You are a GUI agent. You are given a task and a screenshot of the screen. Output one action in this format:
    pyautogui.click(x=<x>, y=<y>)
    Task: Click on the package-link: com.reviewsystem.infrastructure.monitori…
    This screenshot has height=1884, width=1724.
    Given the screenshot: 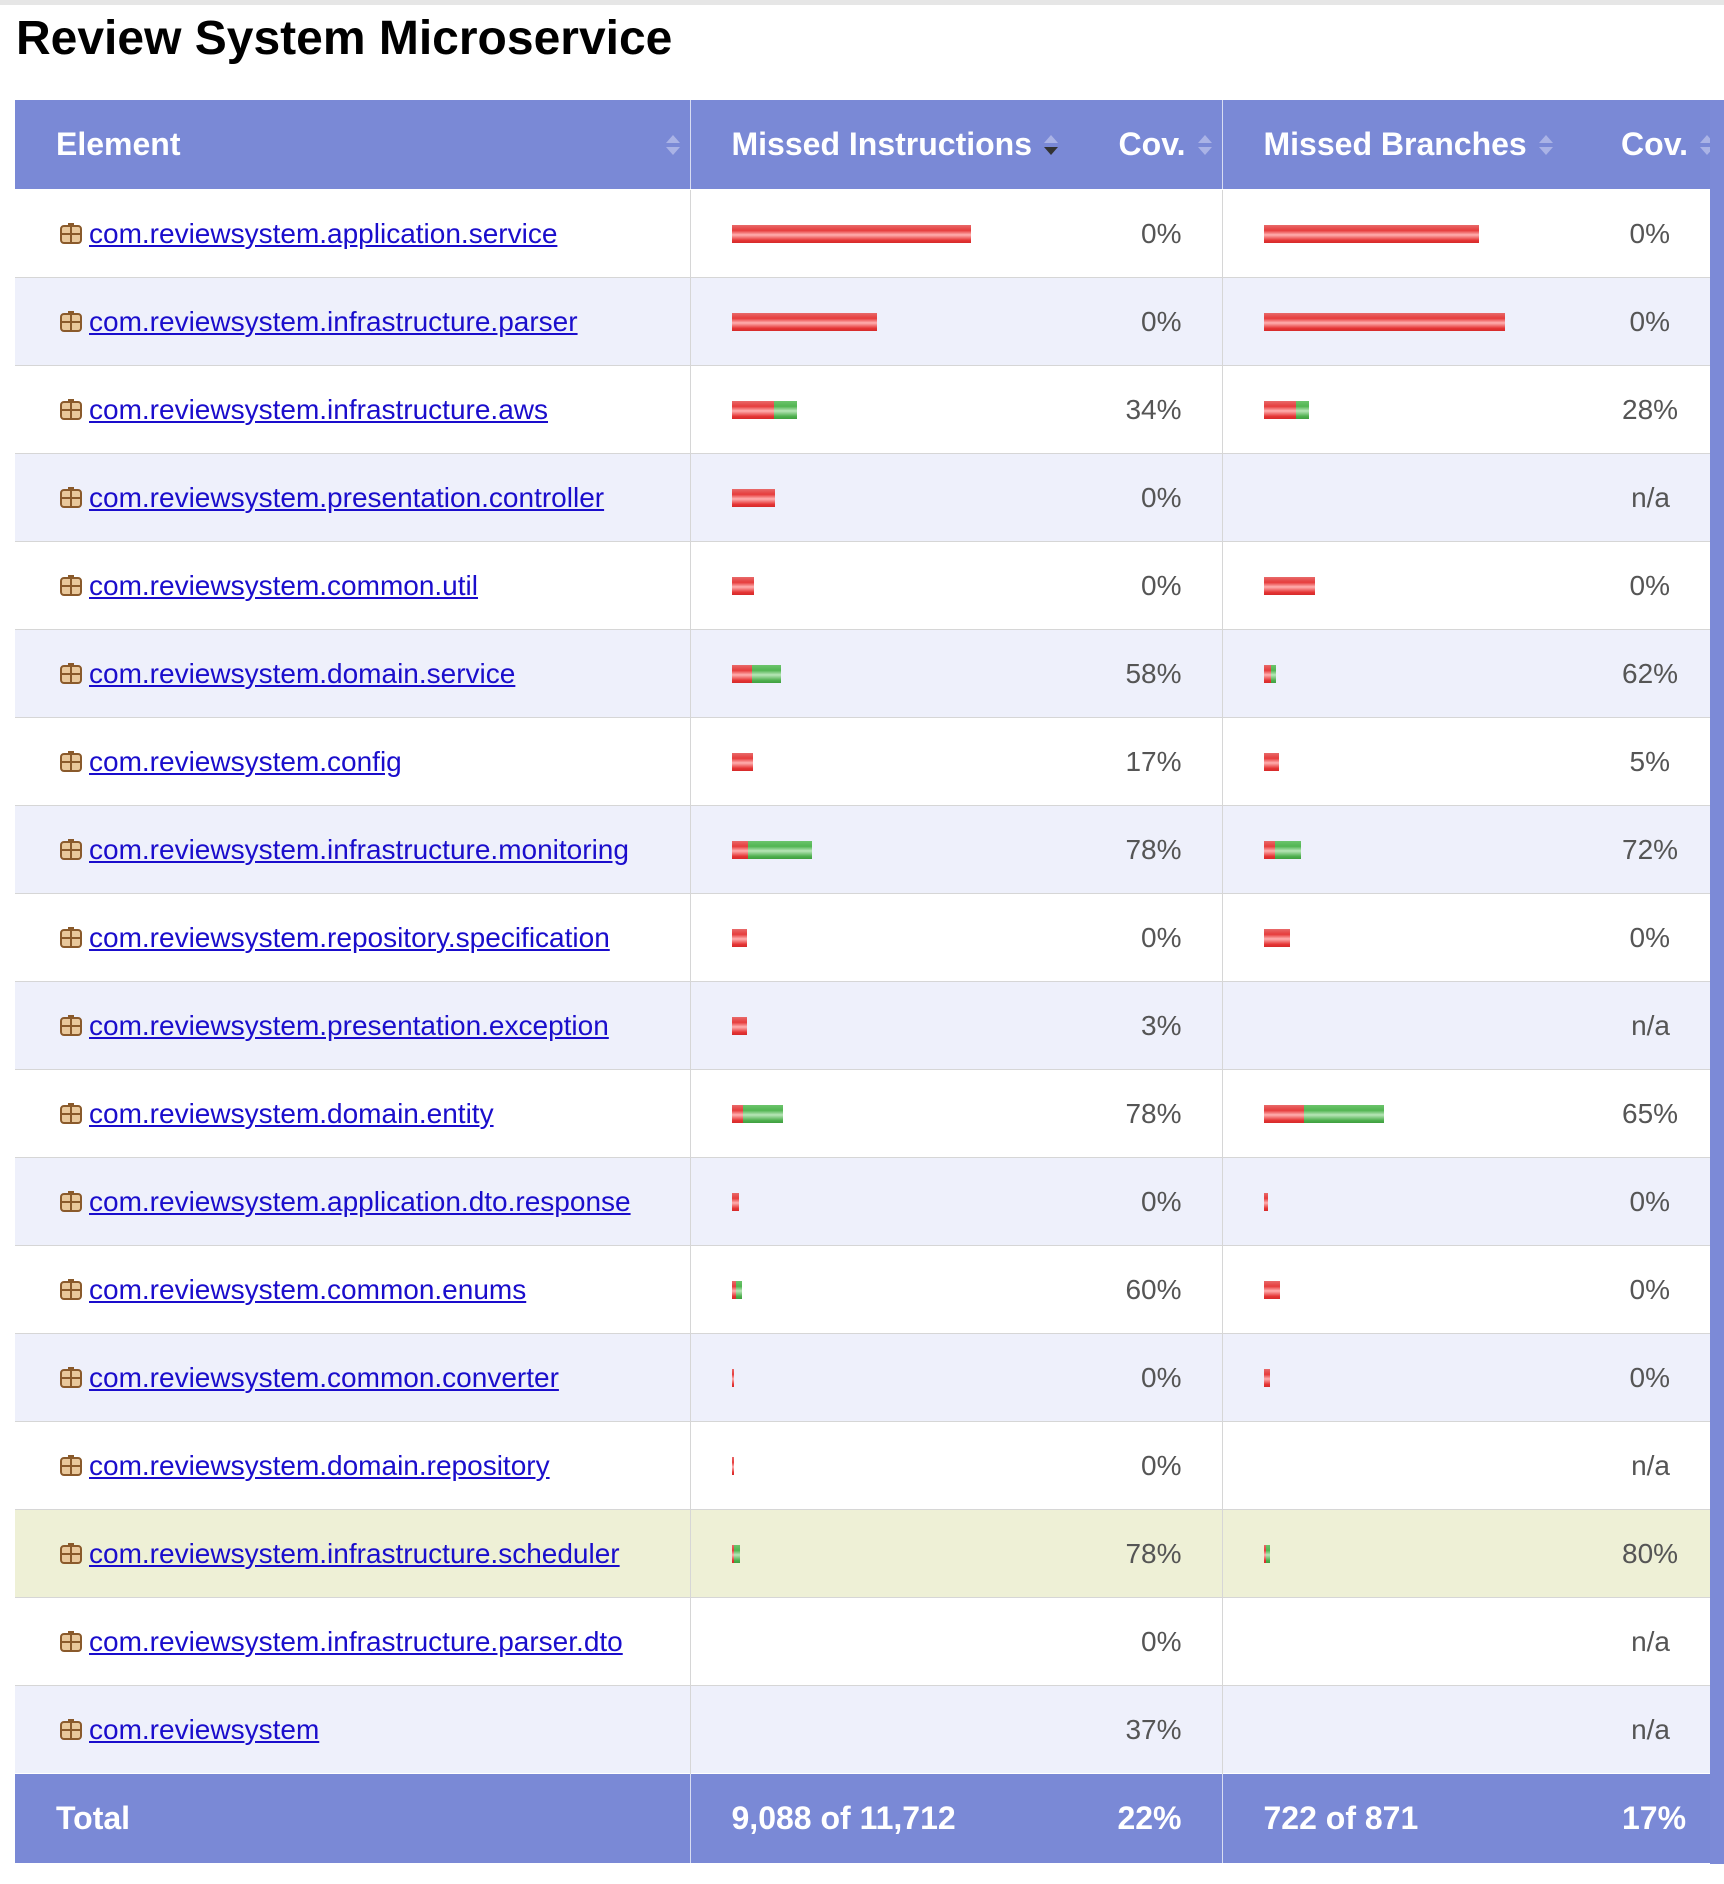 What is the action you would take?
    pyautogui.click(x=359, y=850)
    